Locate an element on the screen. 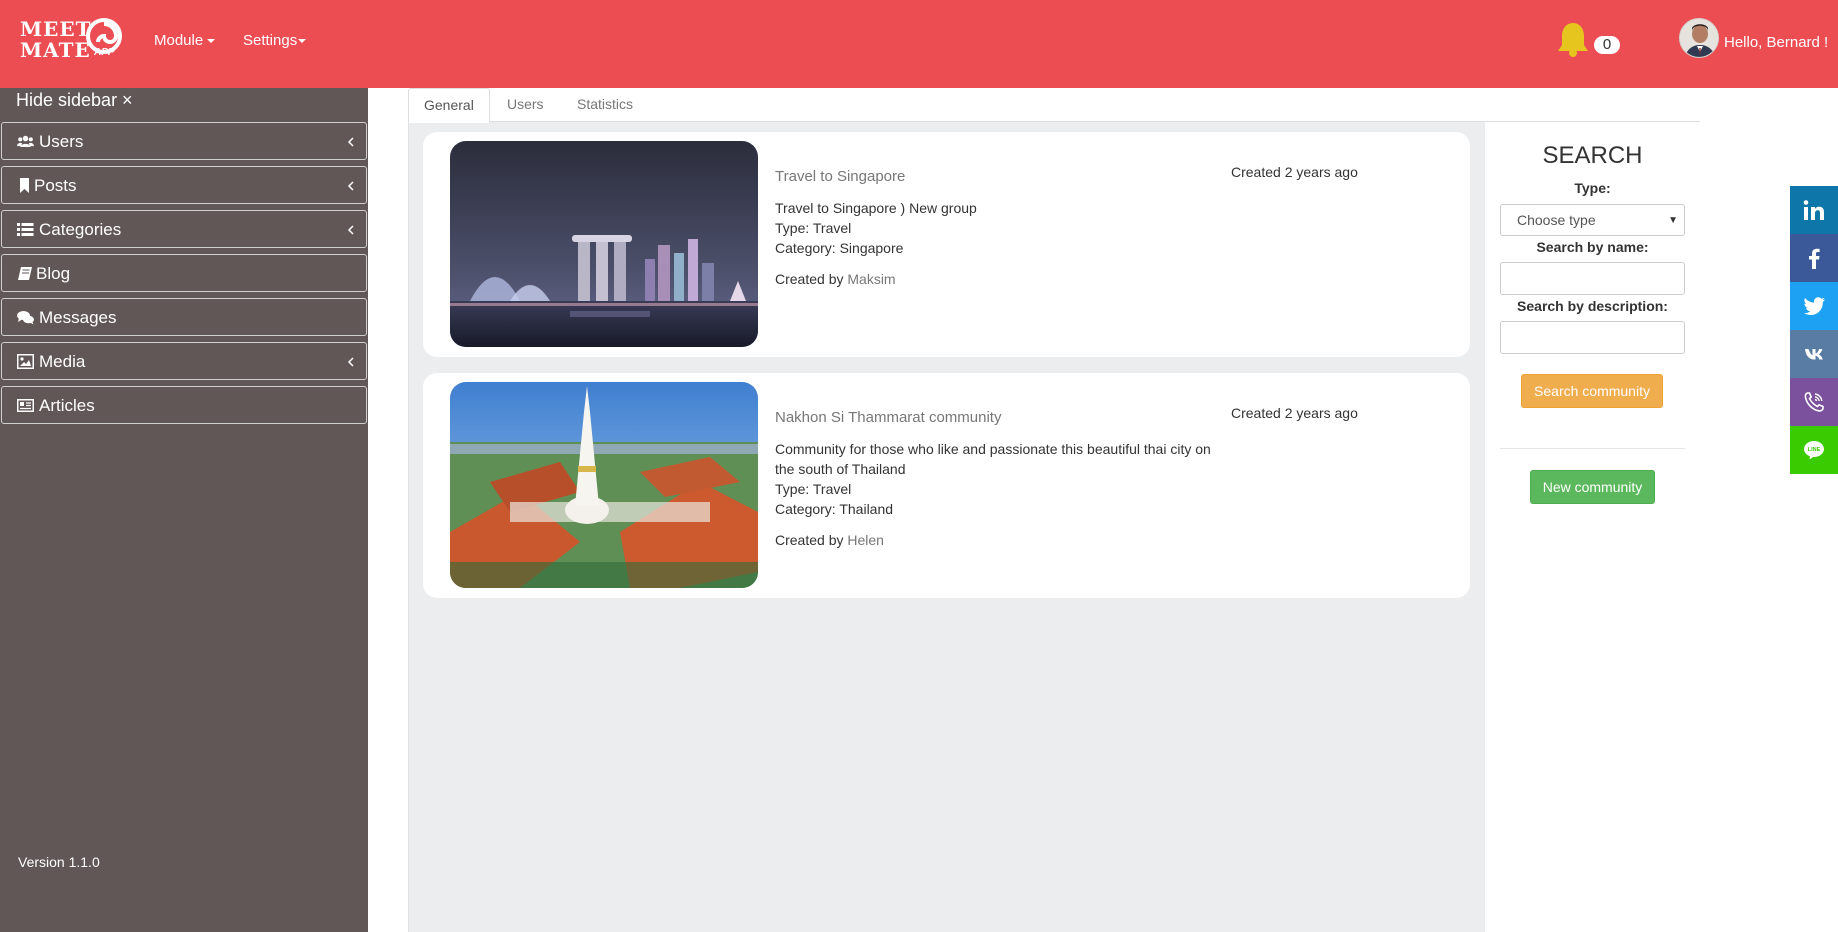 This screenshot has height=932, width=1838. sidebar-item-label: Users is located at coordinates (61, 141).